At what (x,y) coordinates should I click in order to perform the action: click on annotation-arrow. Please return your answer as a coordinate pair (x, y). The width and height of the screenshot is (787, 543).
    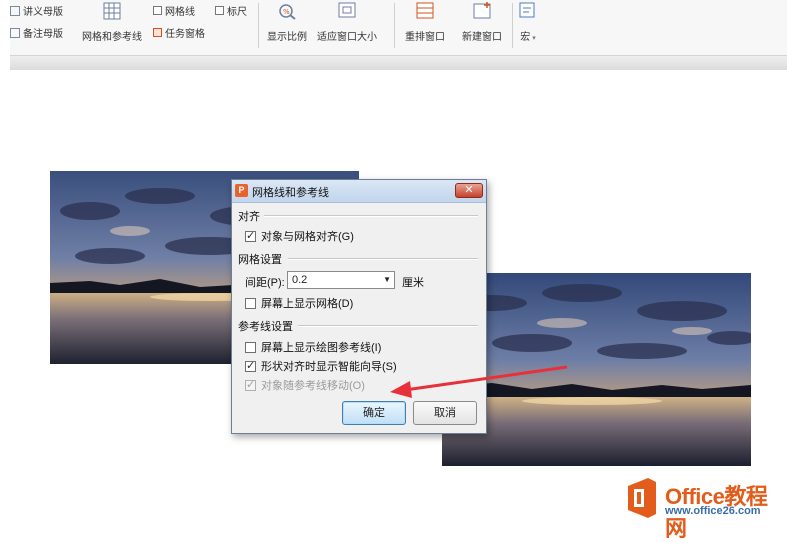
    Looking at the image, I should click on (479, 381).